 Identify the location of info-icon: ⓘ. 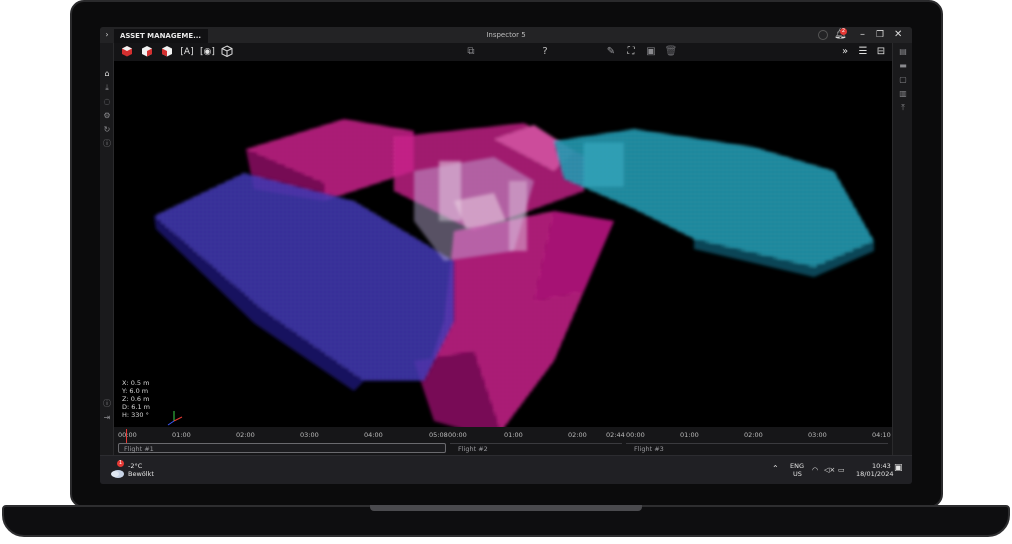
(107, 144).